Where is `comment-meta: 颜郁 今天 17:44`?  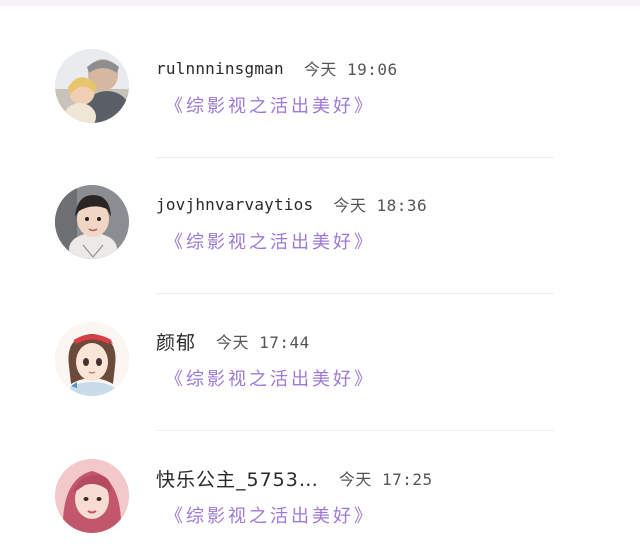
comment-meta: 颜郁 今天 17:44 is located at coordinates (233, 341).